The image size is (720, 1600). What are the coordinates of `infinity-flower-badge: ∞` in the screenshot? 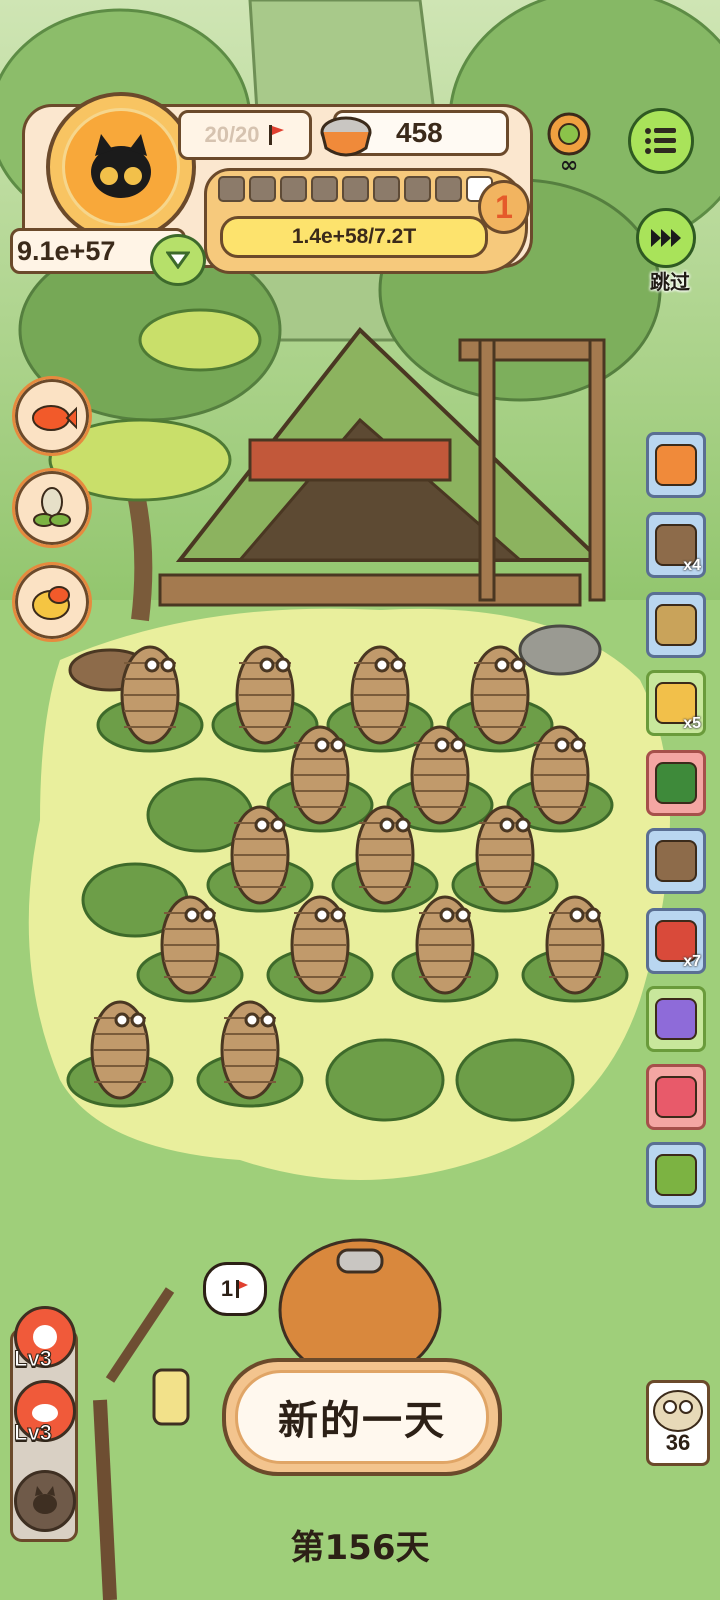 It's located at (569, 143).